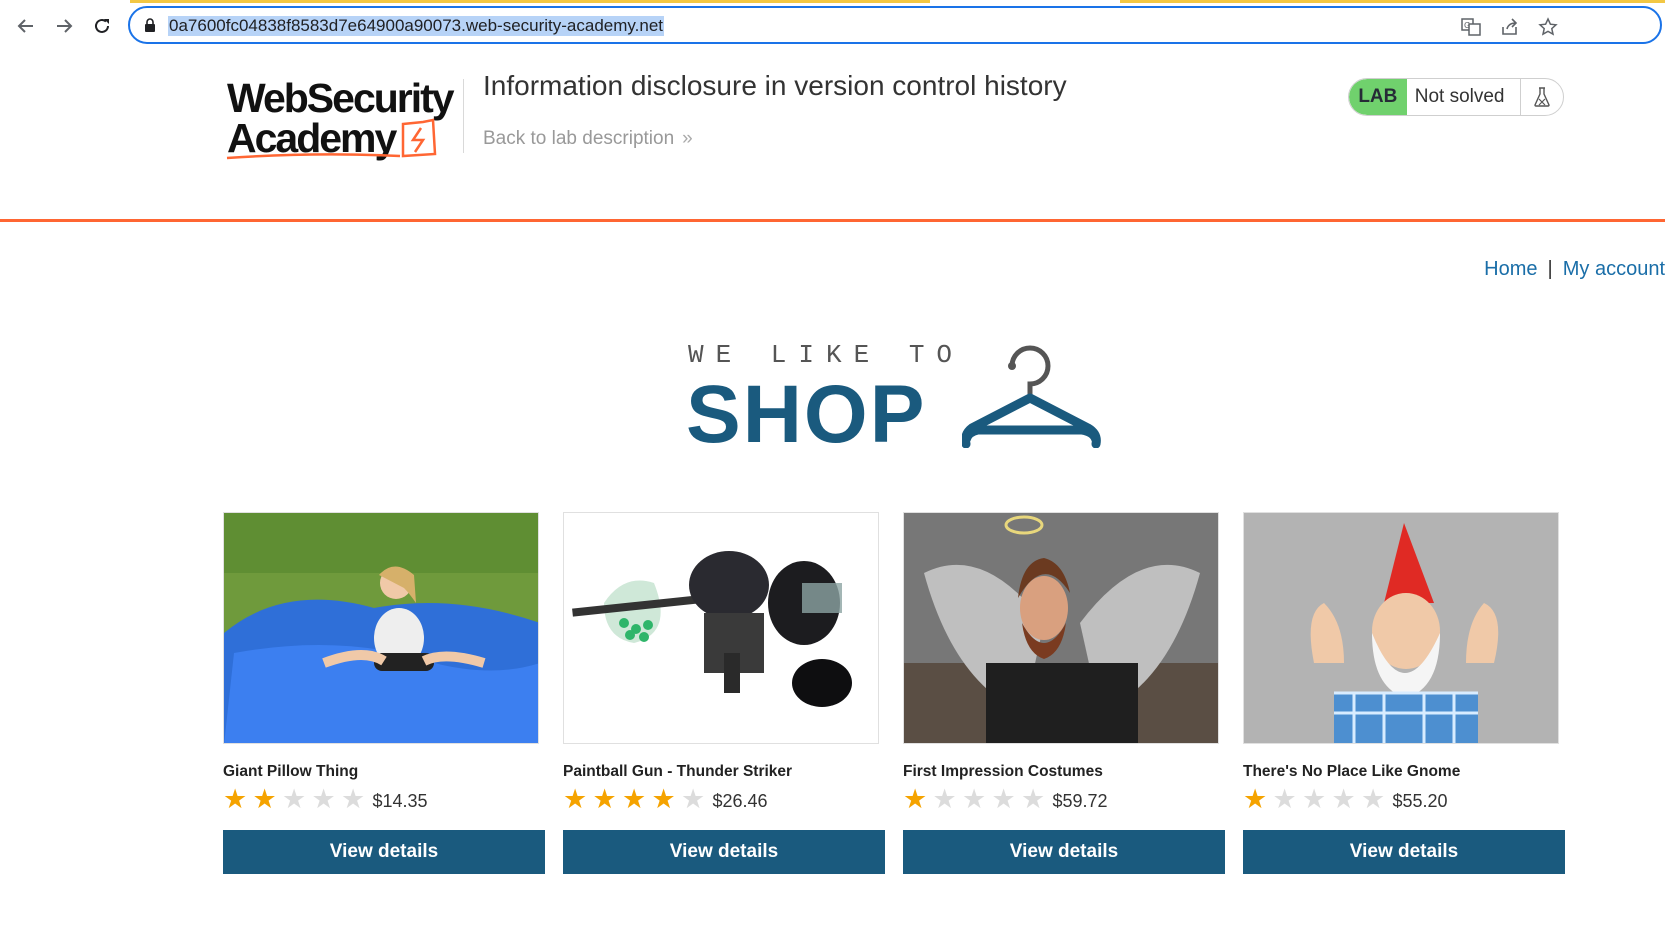 This screenshot has height=938, width=1665. What do you see at coordinates (381, 628) in the screenshot?
I see `product-image-giant-pillow` at bounding box center [381, 628].